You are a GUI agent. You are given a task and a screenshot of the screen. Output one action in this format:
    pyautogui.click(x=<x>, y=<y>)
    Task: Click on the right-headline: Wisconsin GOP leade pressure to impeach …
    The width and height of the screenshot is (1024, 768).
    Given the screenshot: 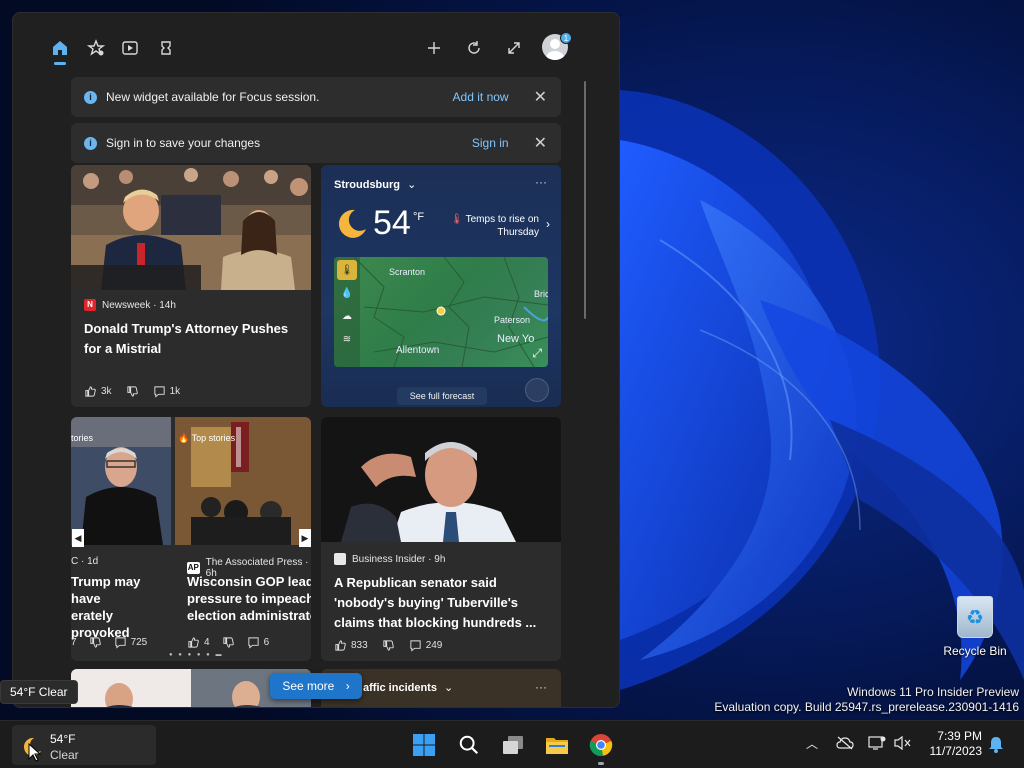 What is the action you would take?
    pyautogui.click(x=249, y=598)
    